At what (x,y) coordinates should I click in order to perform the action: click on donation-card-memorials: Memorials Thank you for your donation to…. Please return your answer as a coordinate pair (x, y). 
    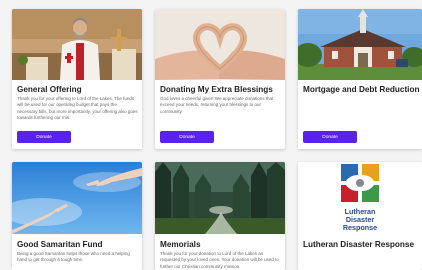
    Looking at the image, I should click on (220, 216).